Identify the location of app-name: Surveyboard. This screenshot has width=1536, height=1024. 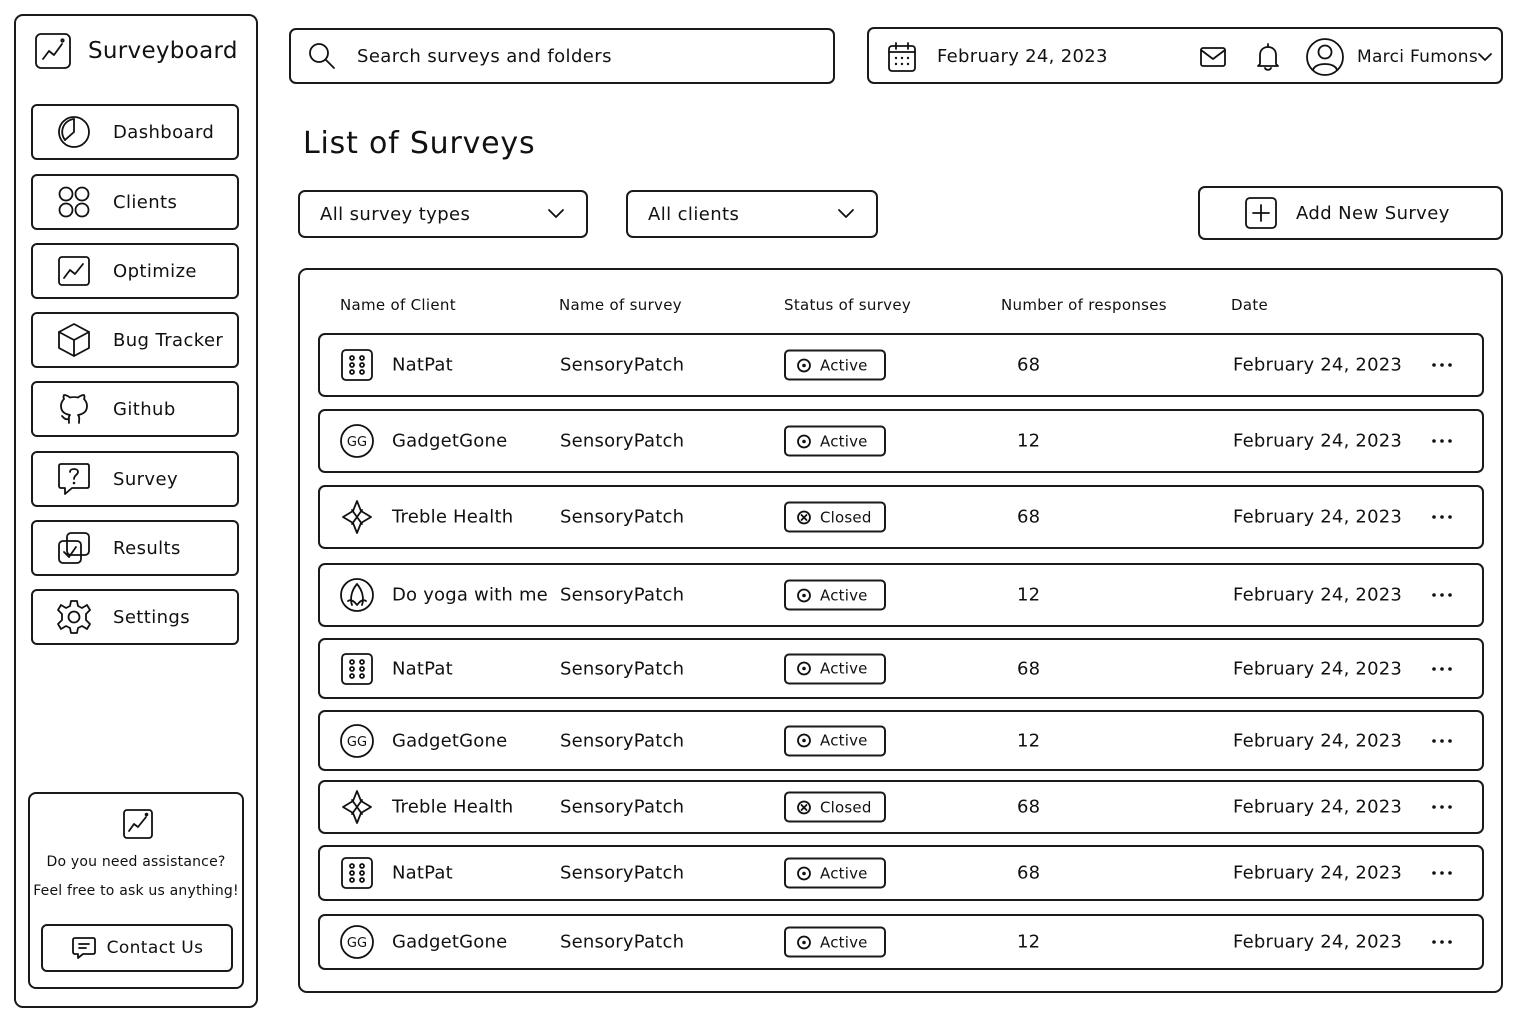
(163, 51).